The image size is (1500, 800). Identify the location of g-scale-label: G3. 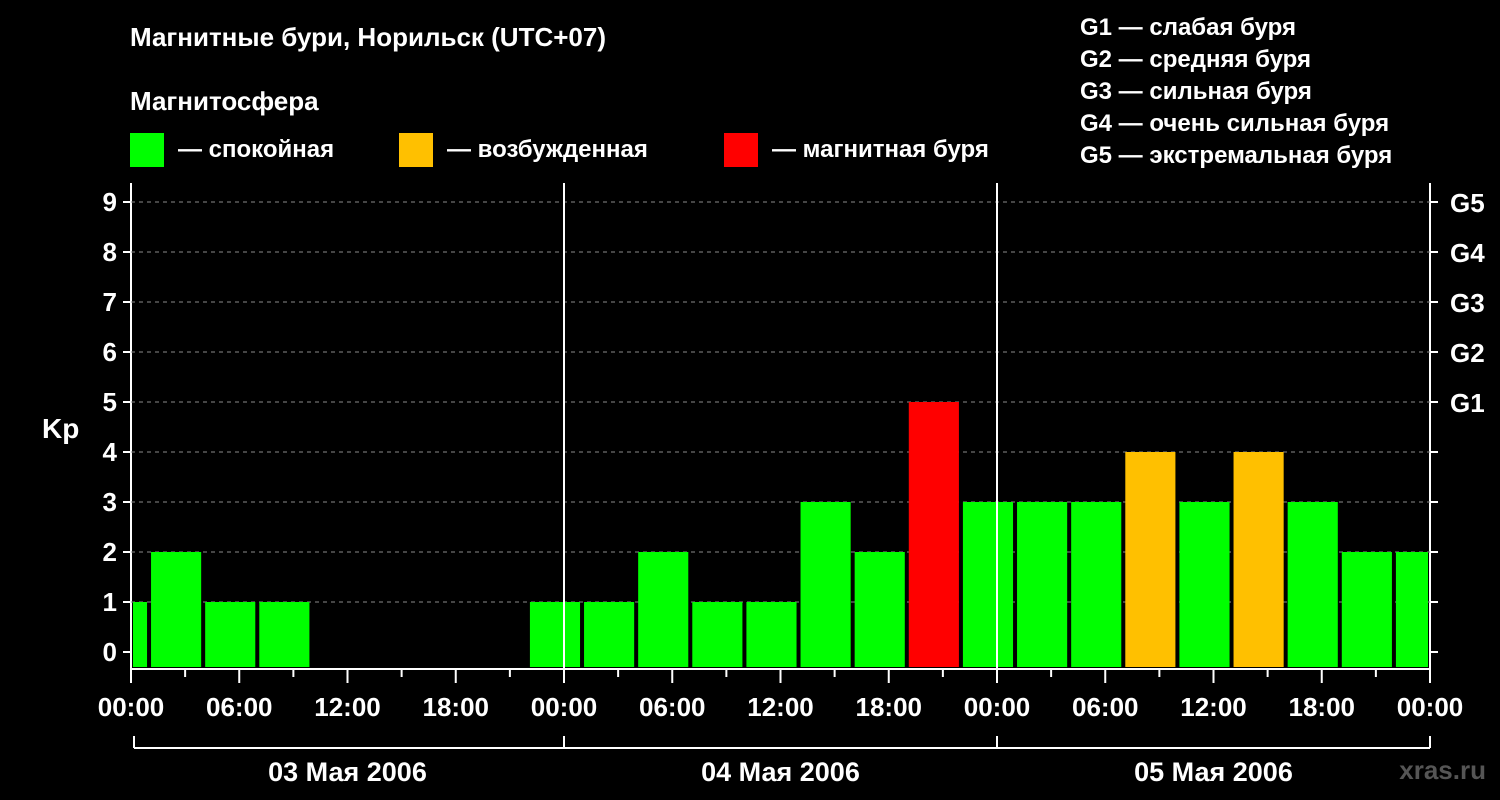
(1467, 303).